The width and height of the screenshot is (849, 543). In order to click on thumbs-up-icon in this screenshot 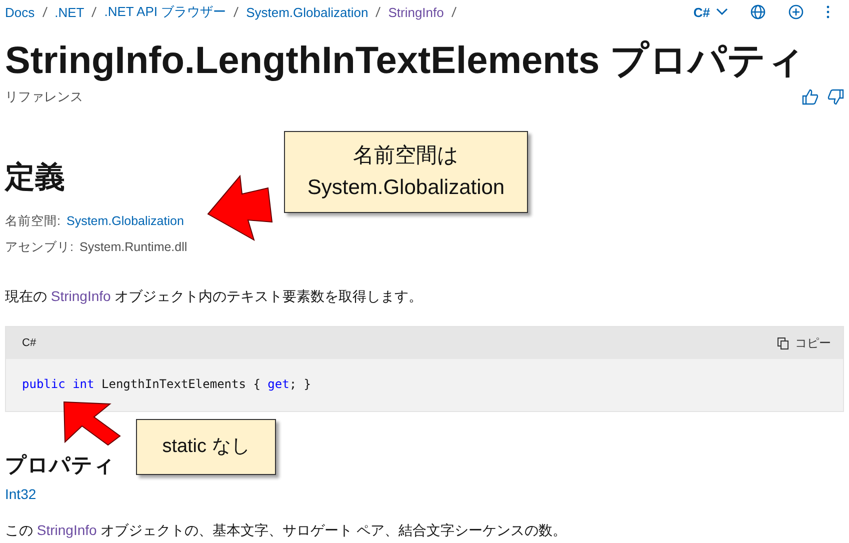, I will do `click(810, 97)`.